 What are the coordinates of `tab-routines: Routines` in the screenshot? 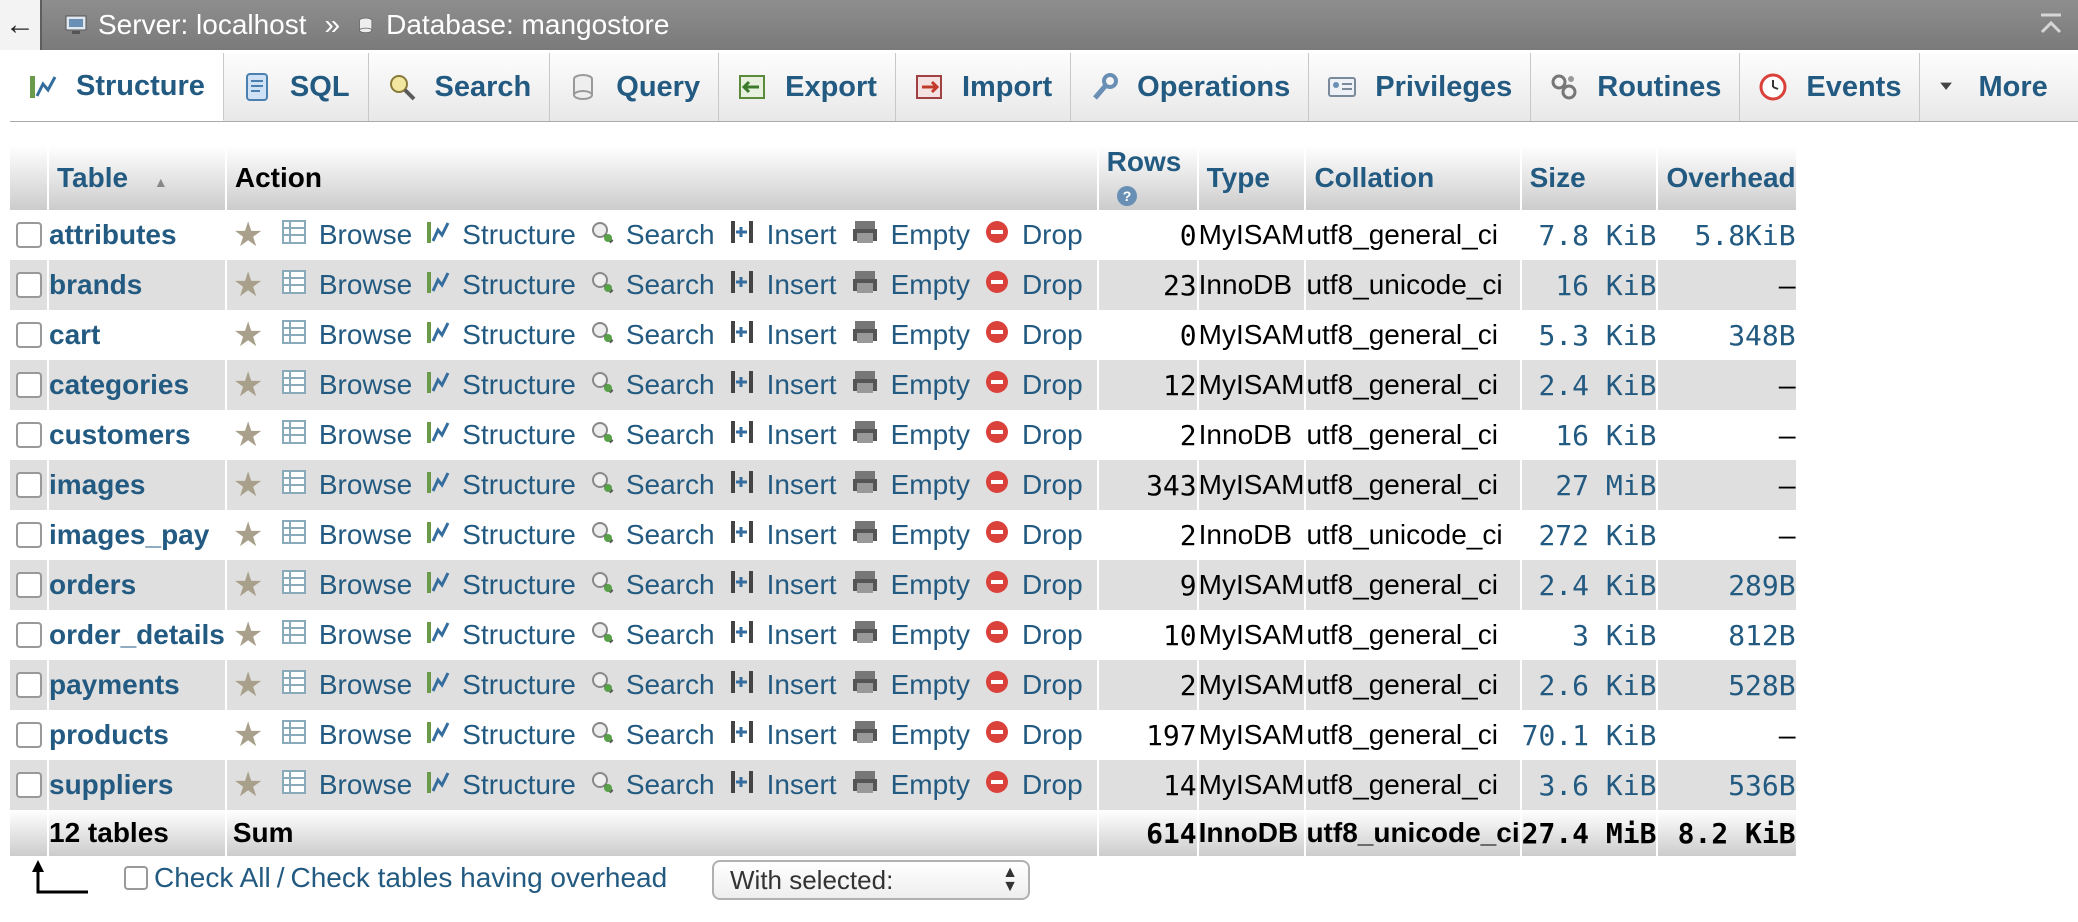 It's located at (1636, 87).